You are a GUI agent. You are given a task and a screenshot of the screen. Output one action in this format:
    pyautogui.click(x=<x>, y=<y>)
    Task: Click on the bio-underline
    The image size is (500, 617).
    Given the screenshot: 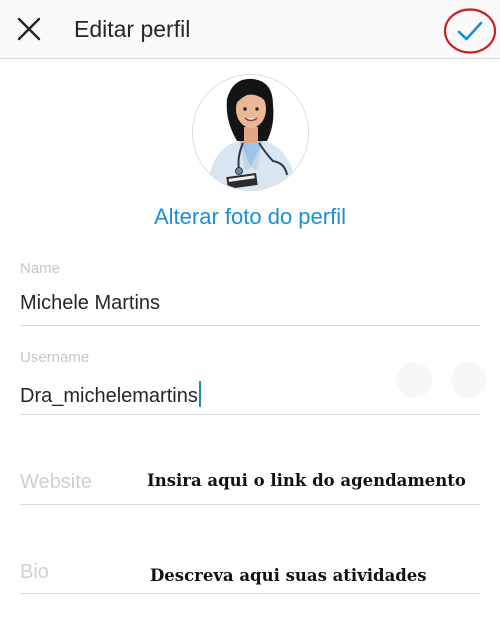 What is the action you would take?
    pyautogui.click(x=250, y=593)
    